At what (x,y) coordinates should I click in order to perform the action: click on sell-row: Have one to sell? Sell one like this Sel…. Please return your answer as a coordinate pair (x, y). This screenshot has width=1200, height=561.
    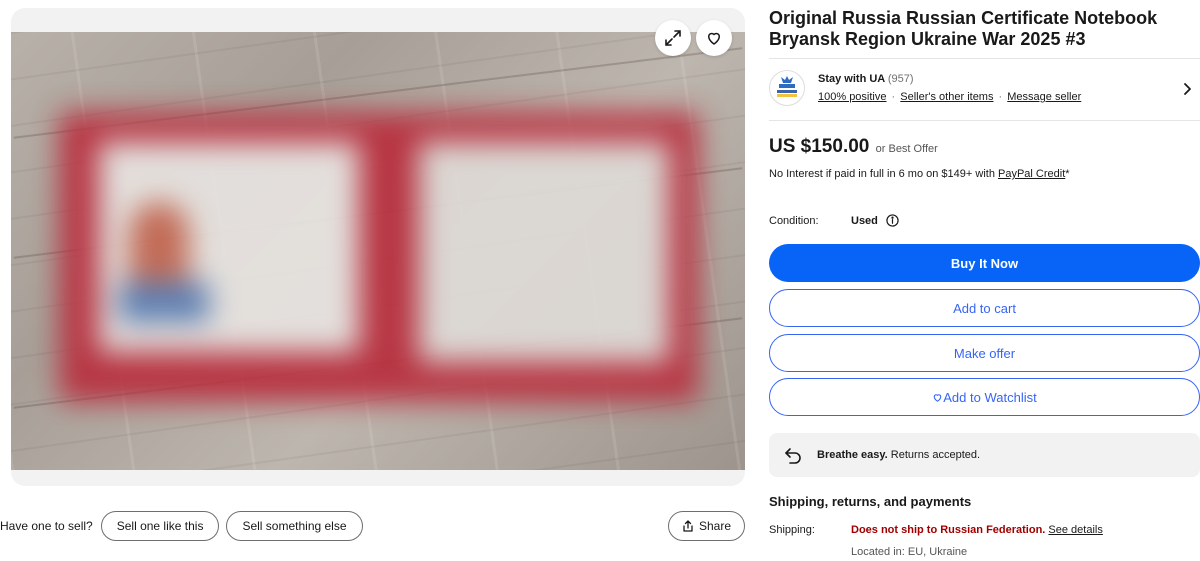
    Looking at the image, I should click on (185, 526).